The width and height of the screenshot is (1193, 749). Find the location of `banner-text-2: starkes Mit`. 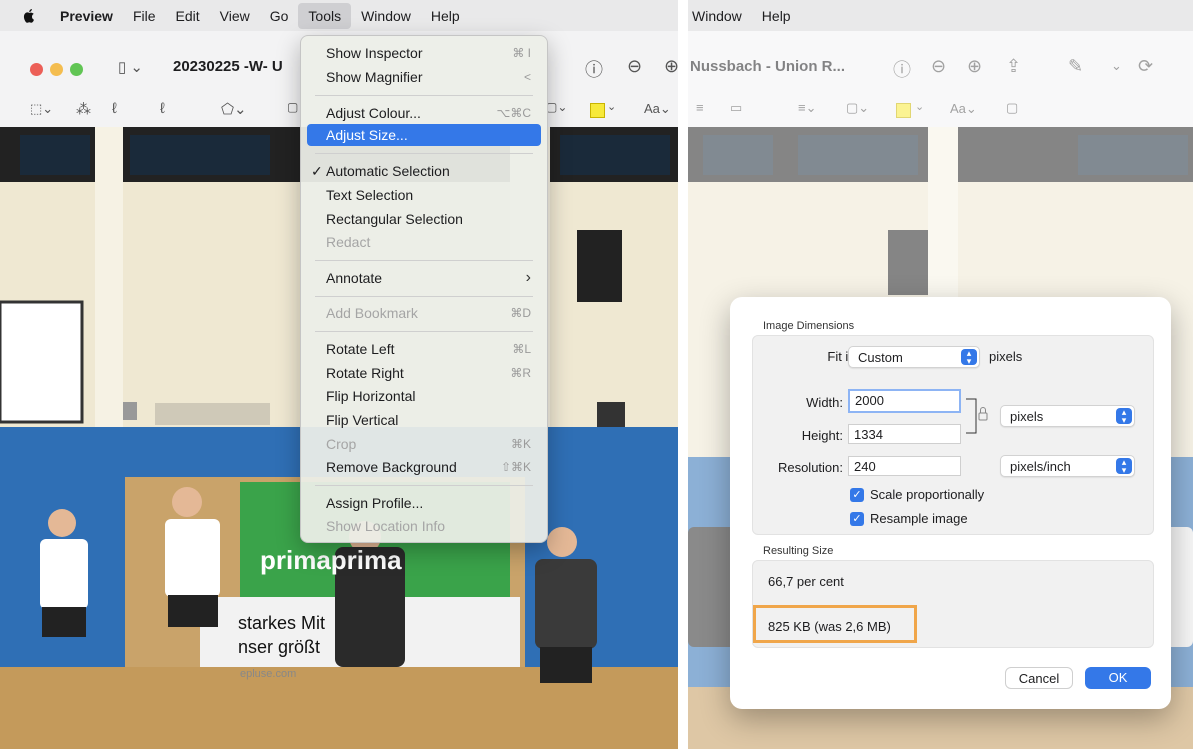

banner-text-2: starkes Mit is located at coordinates (282, 623).